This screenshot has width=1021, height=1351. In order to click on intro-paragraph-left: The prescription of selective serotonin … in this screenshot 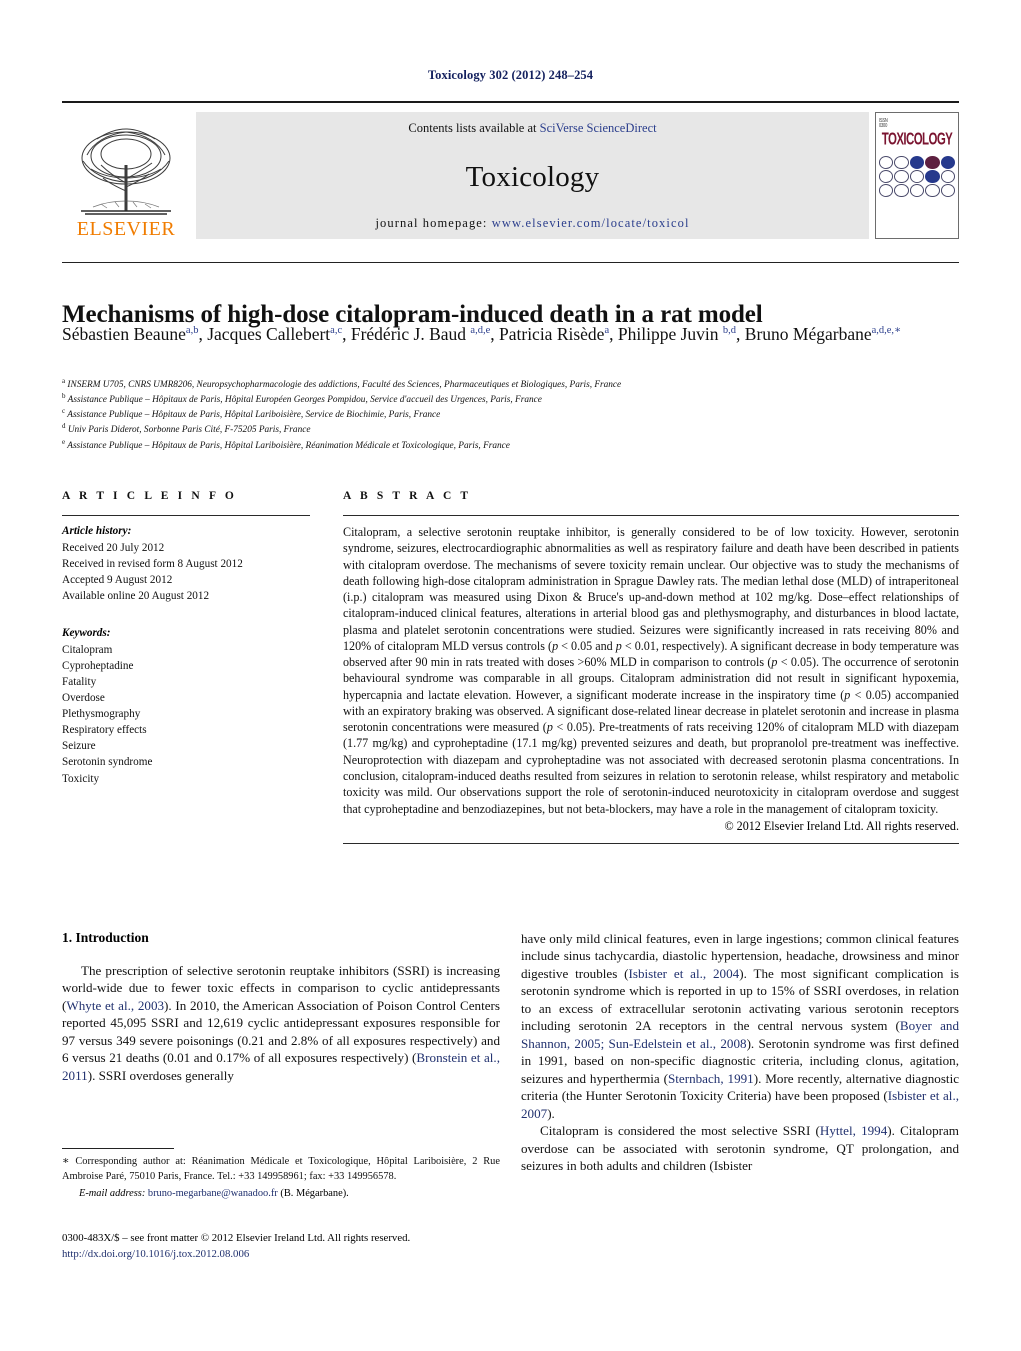, I will do `click(281, 1023)`.